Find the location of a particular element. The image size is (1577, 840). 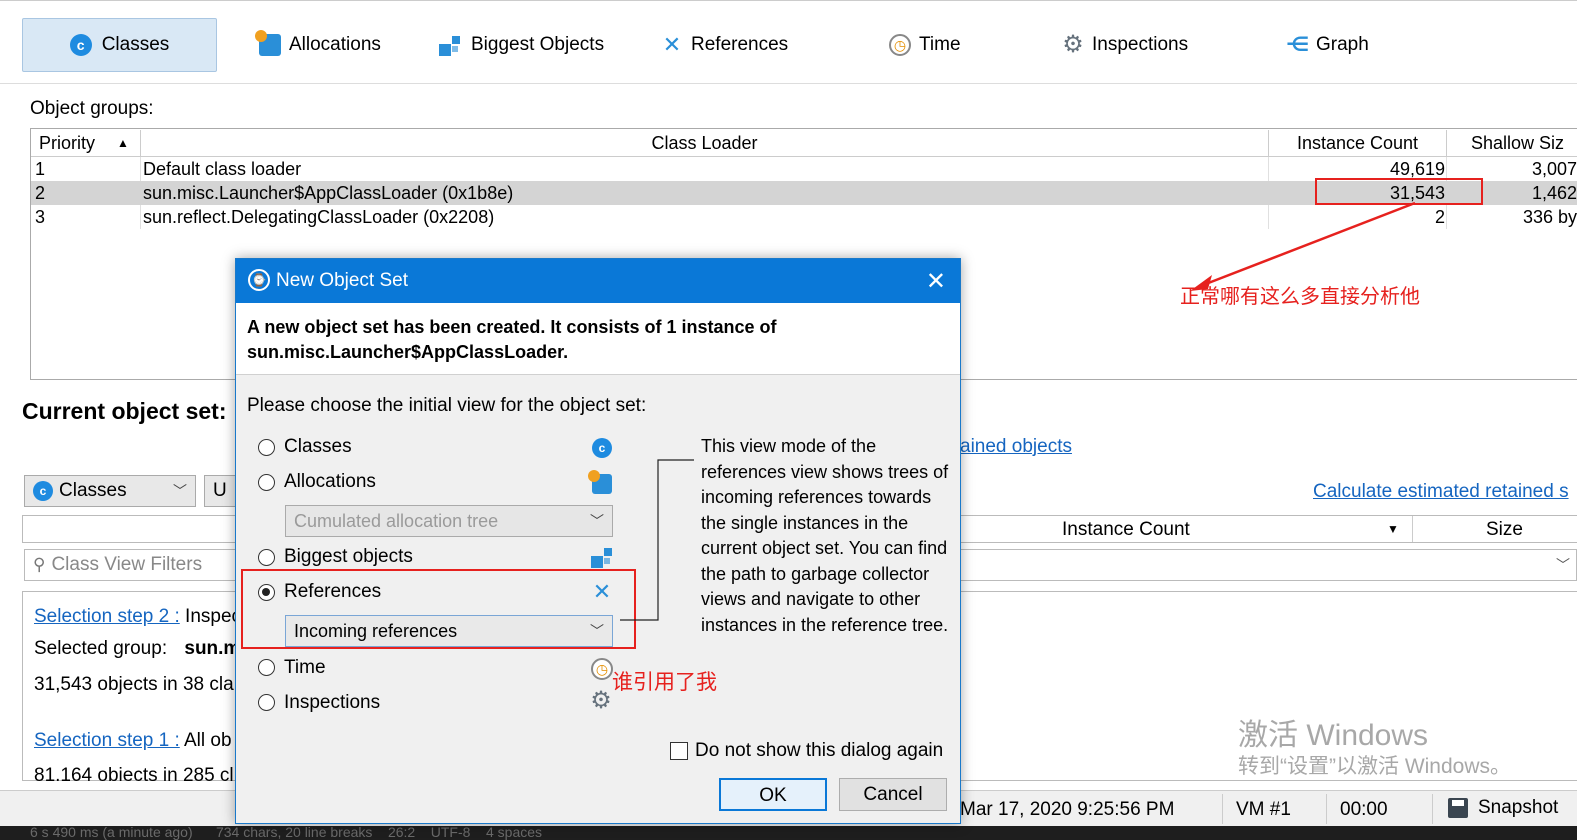

allocation-tree-select: Cumulated allocation tree ﹀ is located at coordinates (449, 521).